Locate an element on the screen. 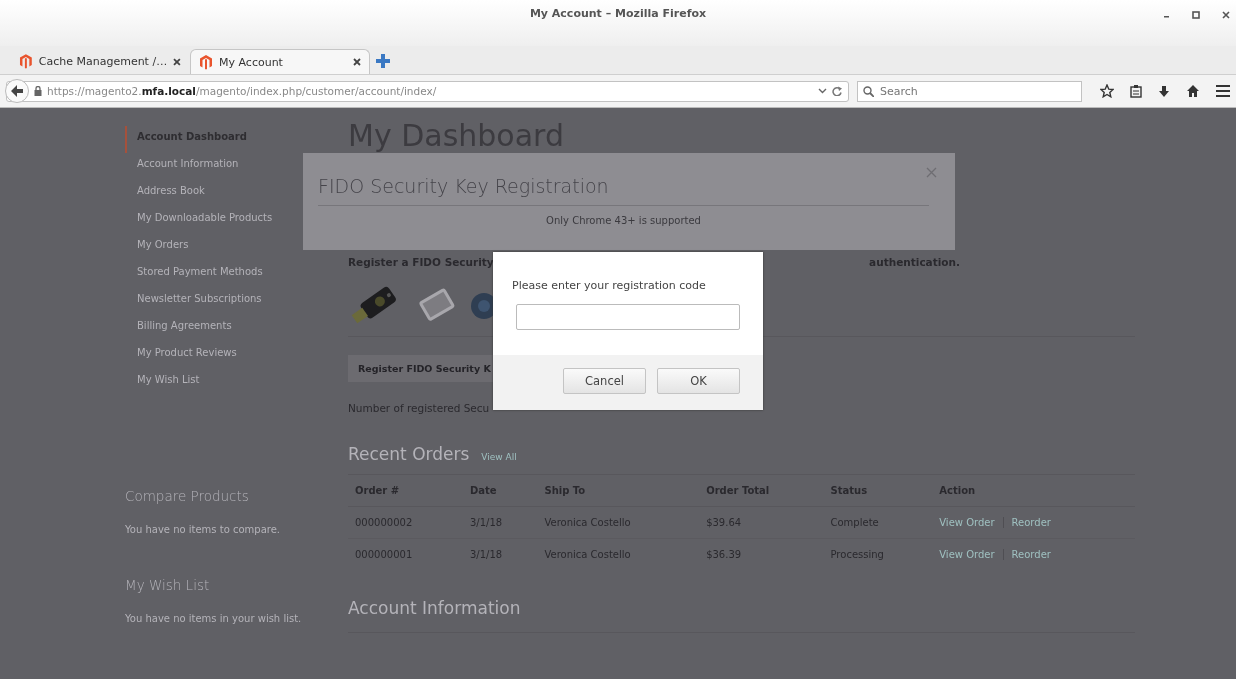  reload-icon is located at coordinates (837, 91).